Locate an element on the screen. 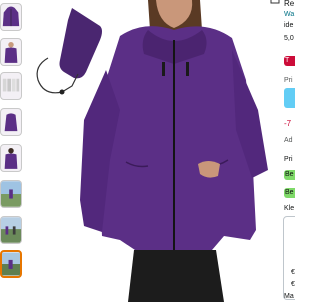  size-option-card: € € is located at coordinates (289, 258).